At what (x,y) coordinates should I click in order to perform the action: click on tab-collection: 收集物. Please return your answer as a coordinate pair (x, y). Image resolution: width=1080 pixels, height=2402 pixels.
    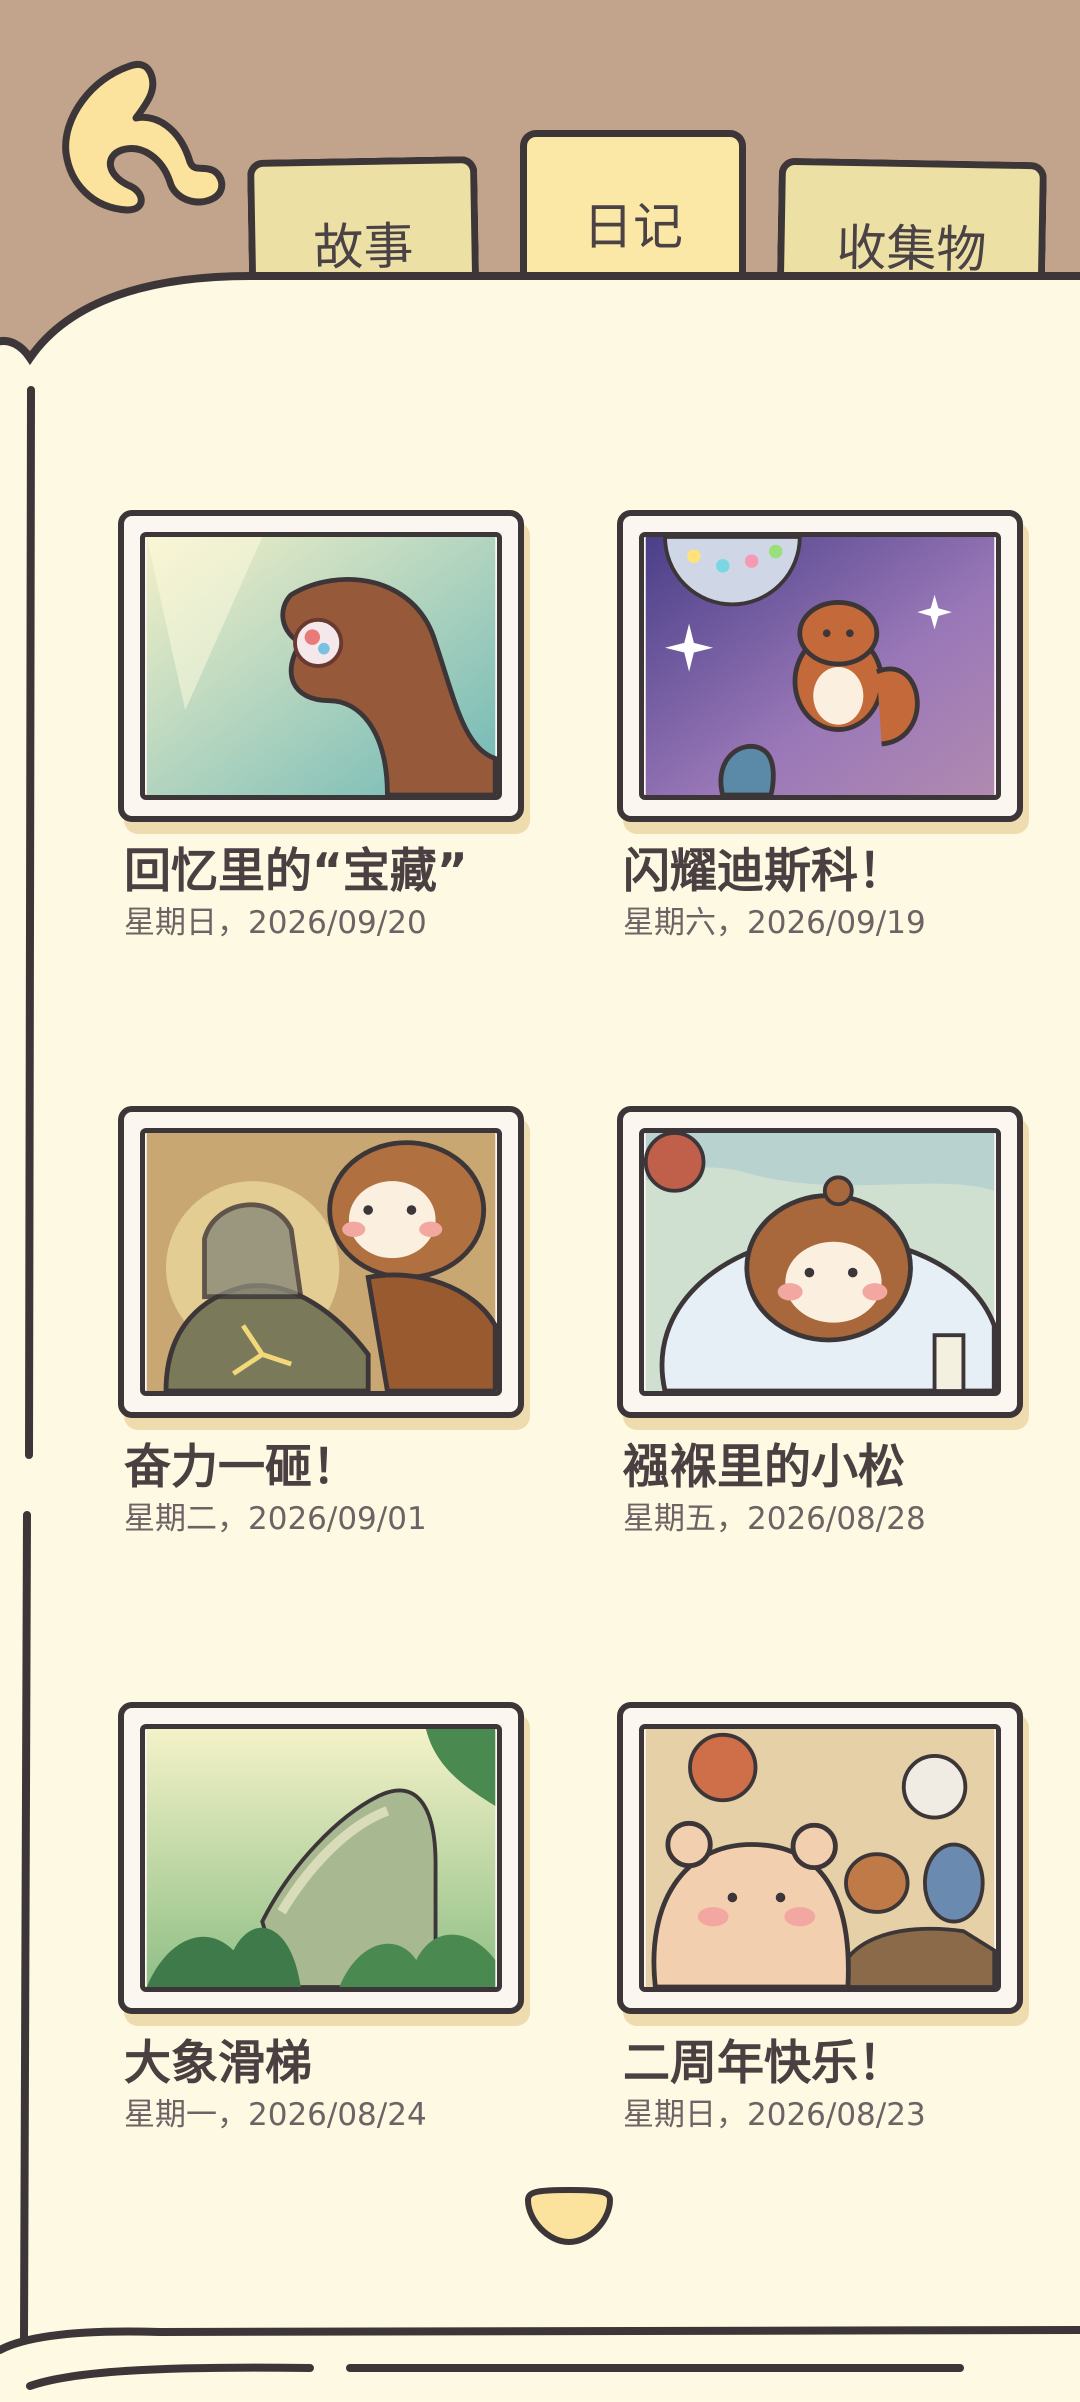
    Looking at the image, I should click on (912, 219).